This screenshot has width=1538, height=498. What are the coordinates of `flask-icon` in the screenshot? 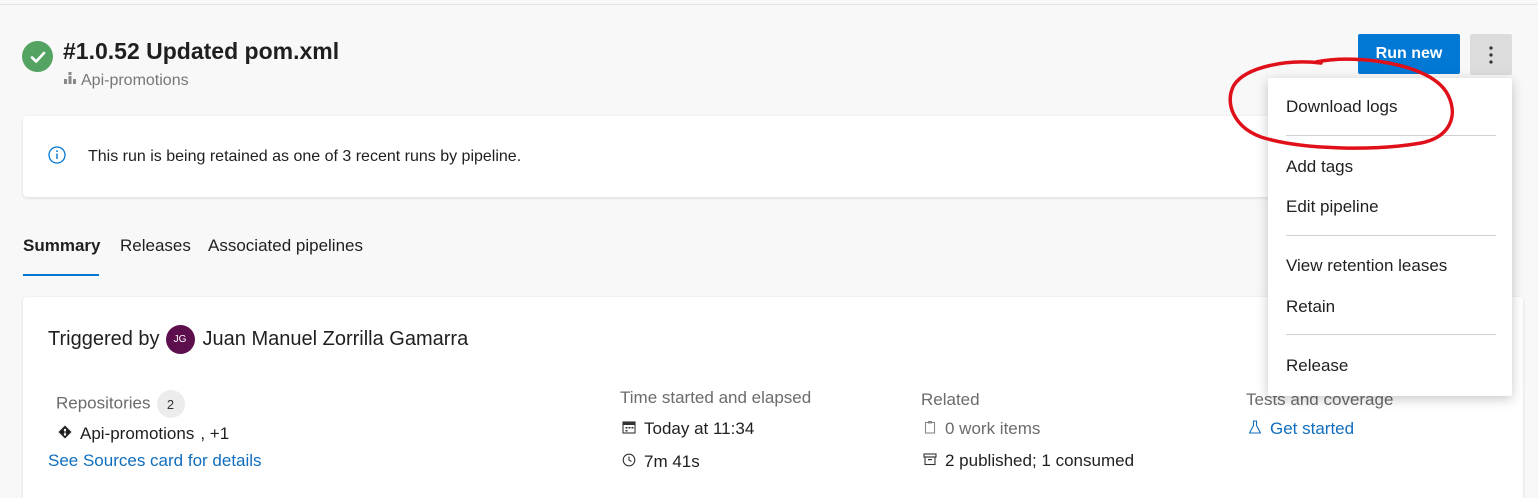 It's located at (1255, 429).